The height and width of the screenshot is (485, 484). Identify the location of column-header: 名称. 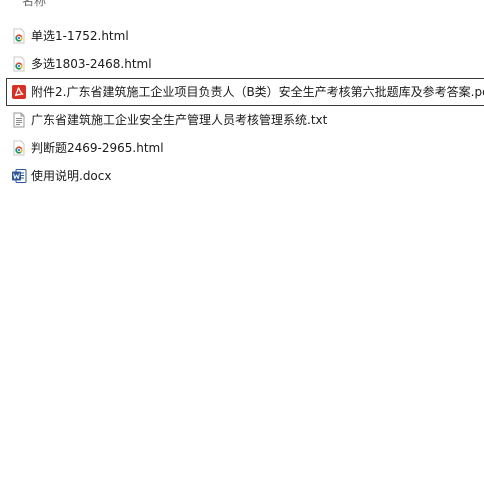
(242, 4).